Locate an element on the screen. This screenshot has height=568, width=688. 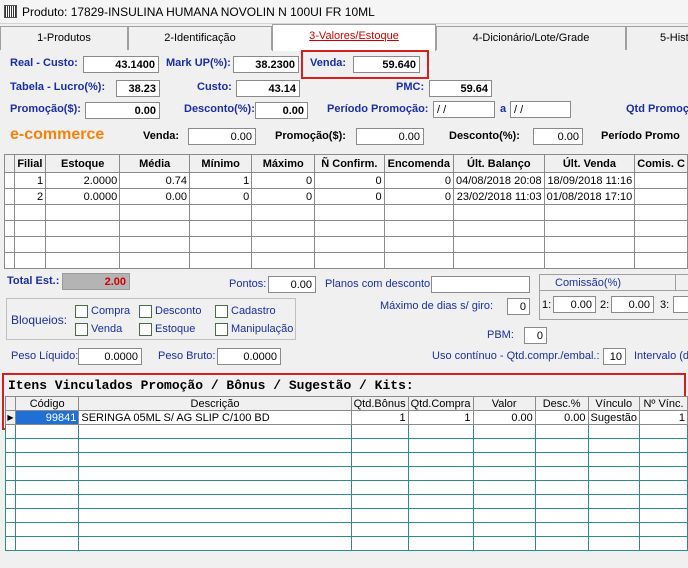
venda-label: Venda: is located at coordinates (328, 63).